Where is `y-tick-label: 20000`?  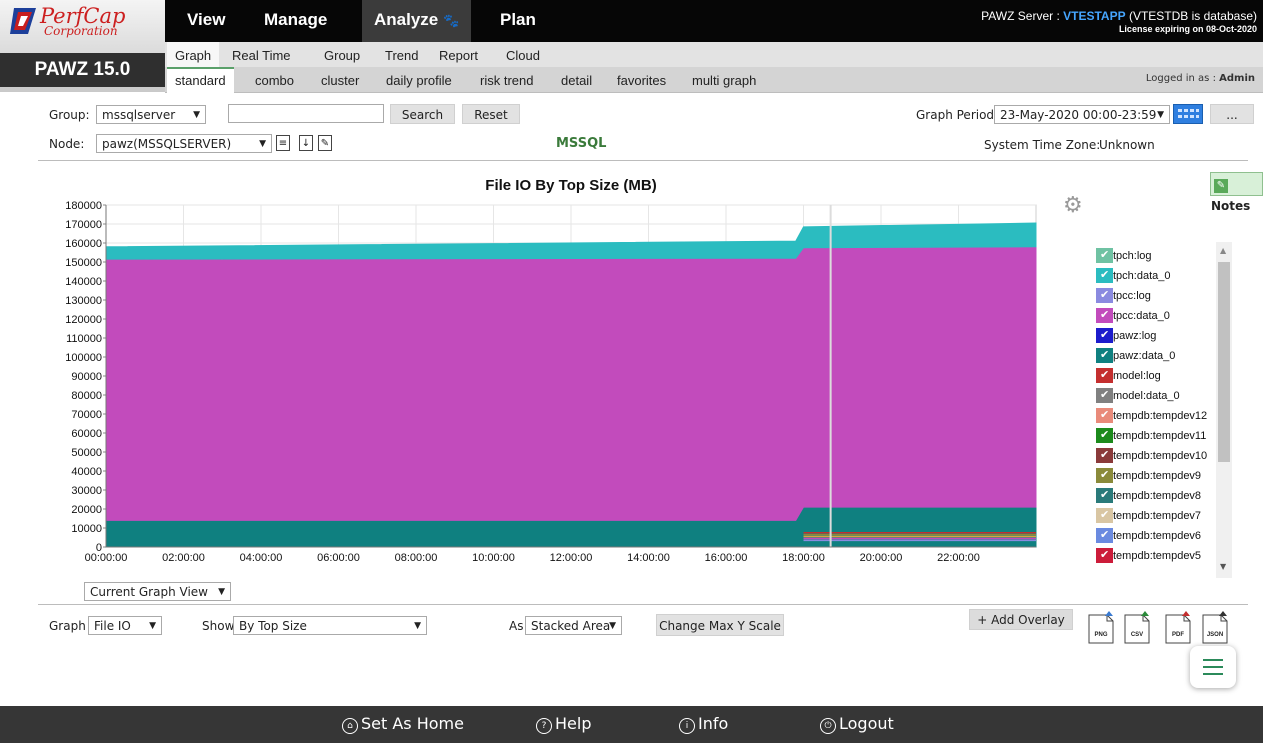 y-tick-label: 20000 is located at coordinates (86, 510).